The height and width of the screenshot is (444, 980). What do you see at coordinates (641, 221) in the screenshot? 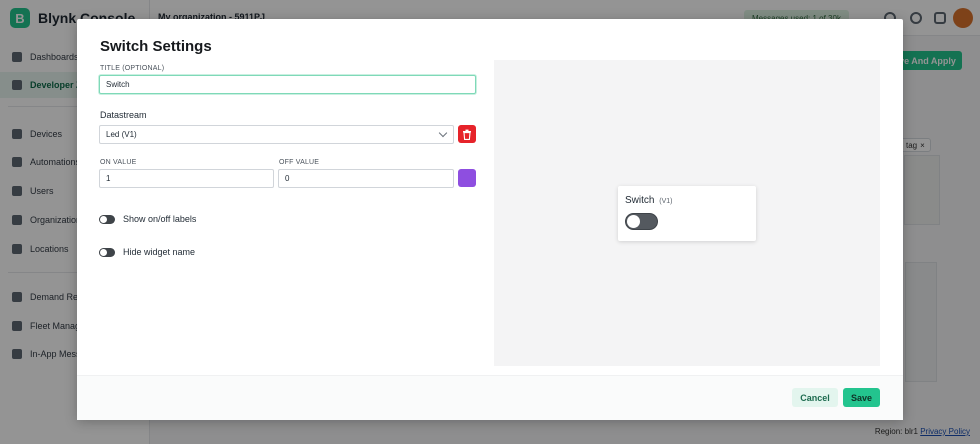
I see `preview-switch-toggle` at bounding box center [641, 221].